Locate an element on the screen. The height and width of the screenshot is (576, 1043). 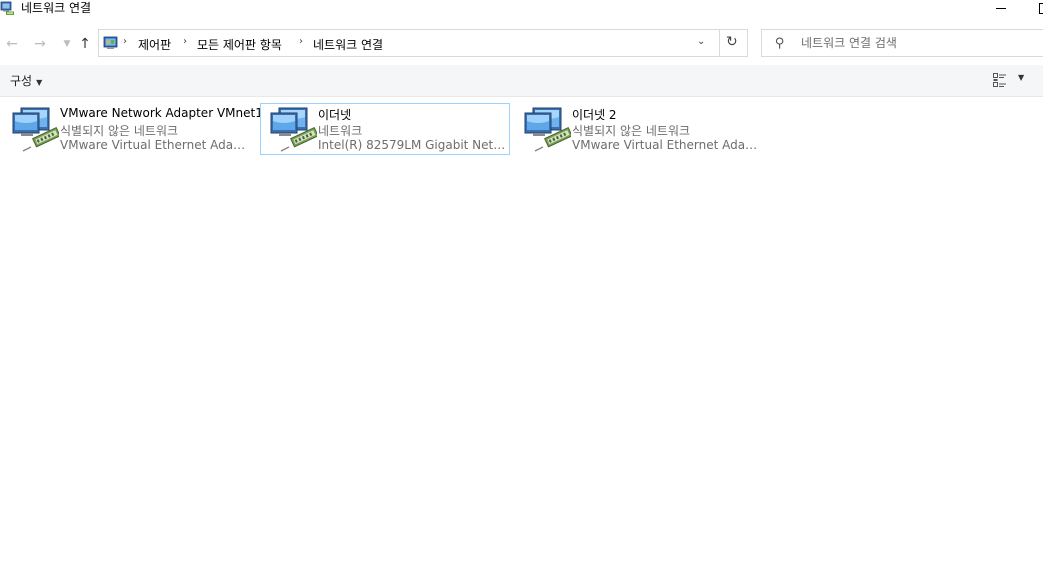
chevron-down-icon: ▼ is located at coordinates (39, 82).